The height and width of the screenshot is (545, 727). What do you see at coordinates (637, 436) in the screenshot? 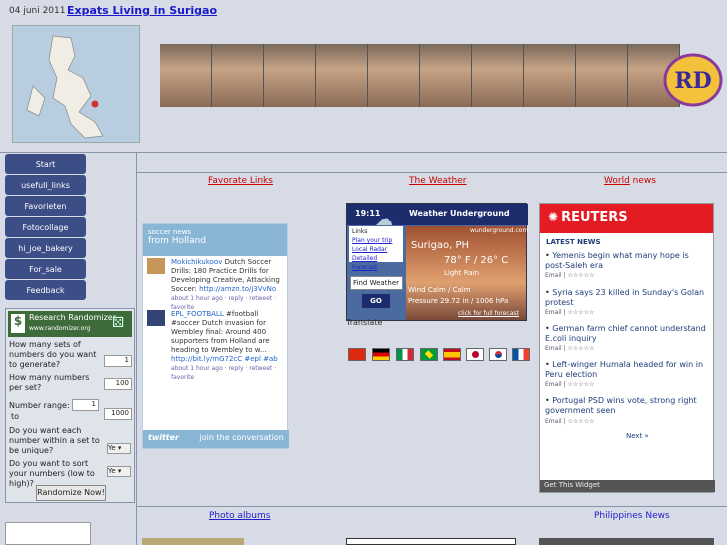
I see `next-link: Next »` at bounding box center [637, 436].